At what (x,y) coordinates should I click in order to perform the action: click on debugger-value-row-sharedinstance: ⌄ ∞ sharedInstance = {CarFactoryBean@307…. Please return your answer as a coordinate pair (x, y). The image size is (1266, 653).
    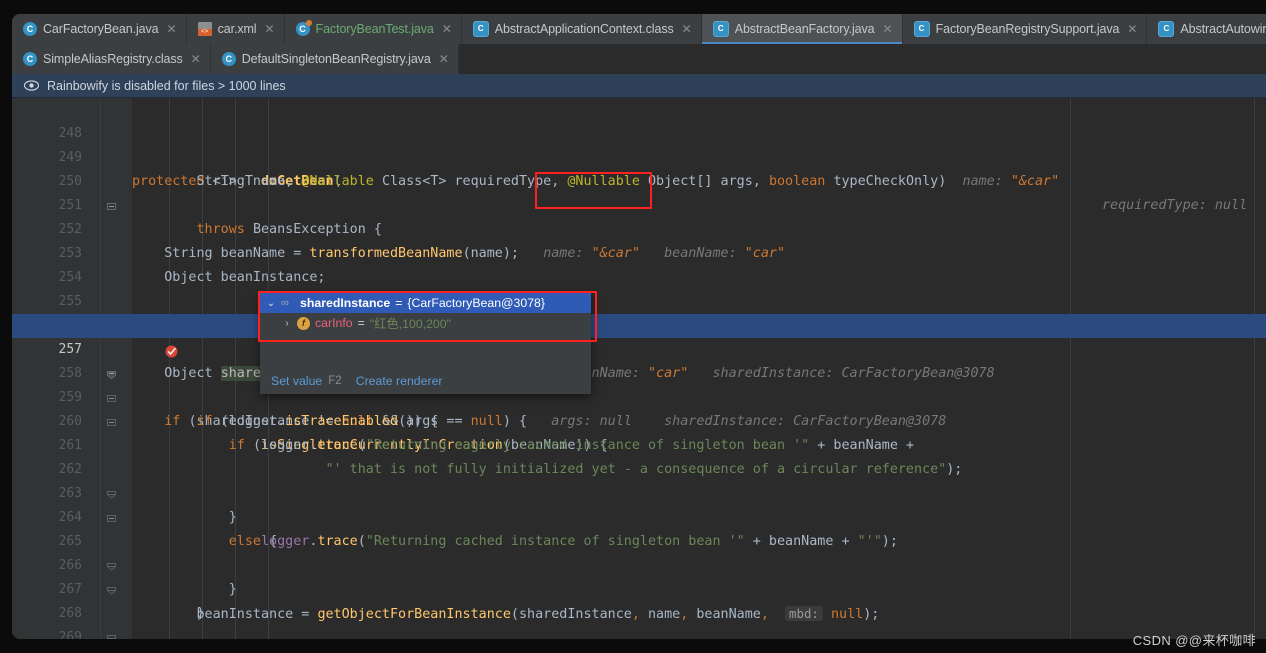
    Looking at the image, I should click on (425, 303).